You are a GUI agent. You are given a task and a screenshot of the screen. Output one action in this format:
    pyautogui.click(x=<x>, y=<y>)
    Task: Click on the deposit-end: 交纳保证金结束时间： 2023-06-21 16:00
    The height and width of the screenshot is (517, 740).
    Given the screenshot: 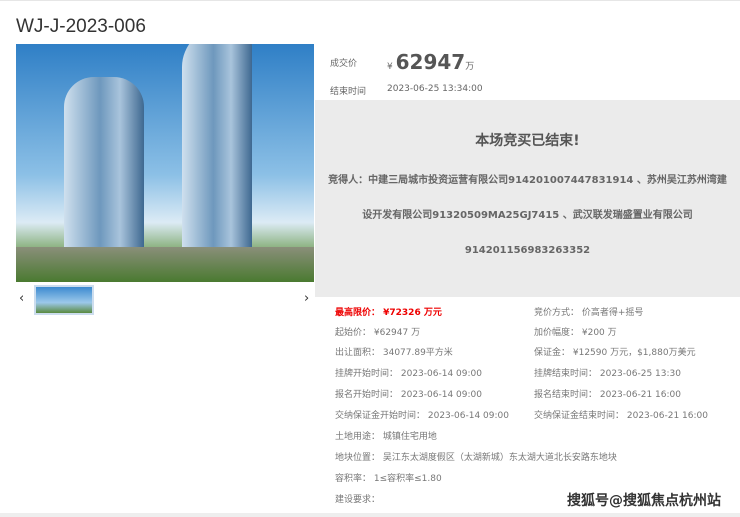 What is the action you would take?
    pyautogui.click(x=621, y=416)
    